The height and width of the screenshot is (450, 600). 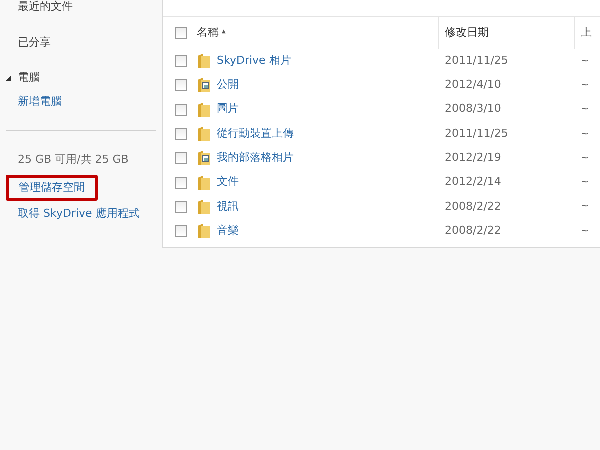 I want to click on folder-name-link: 視訊, so click(x=228, y=207).